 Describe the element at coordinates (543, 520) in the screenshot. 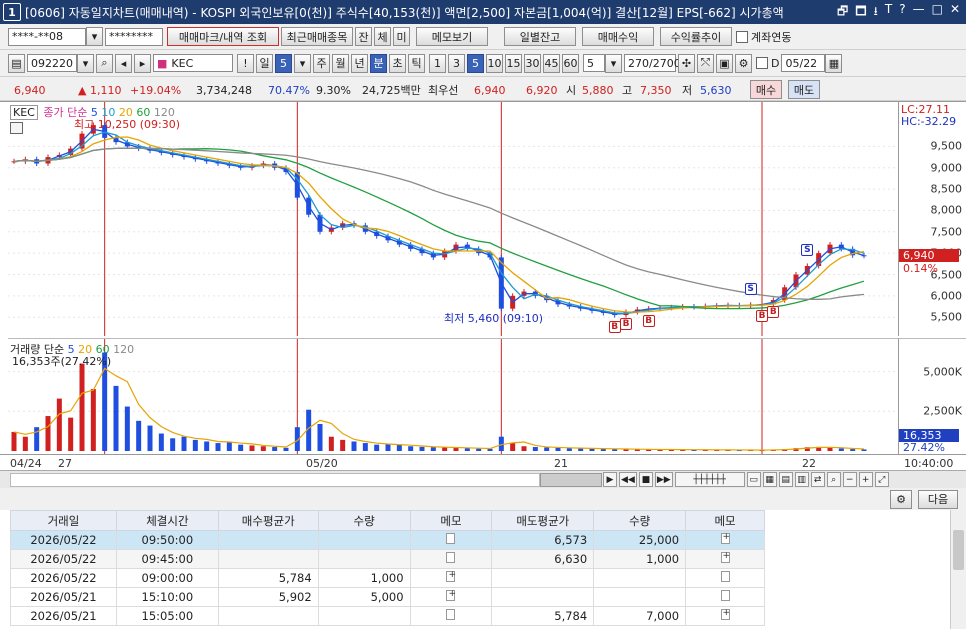

I see `col-sell-avg: 매도평균가` at that location.